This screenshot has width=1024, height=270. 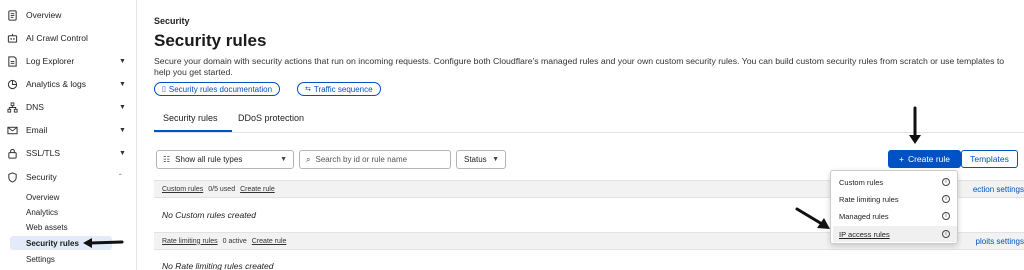 What do you see at coordinates (895, 199) in the screenshot?
I see `menu-item-rate-limiting-rules: Rate limiting rules i` at bounding box center [895, 199].